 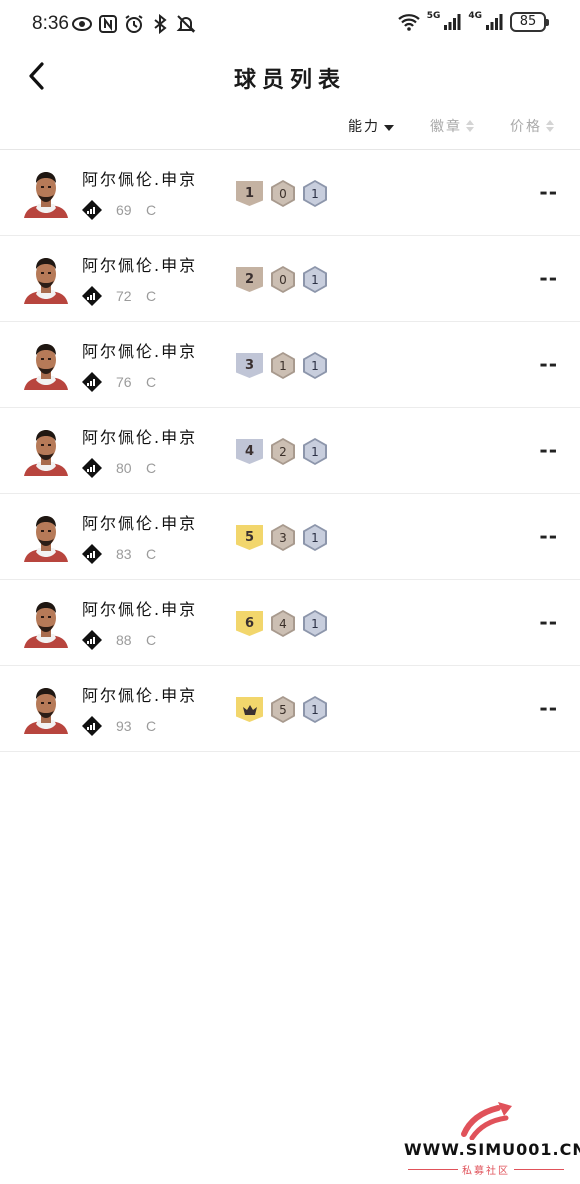 What do you see at coordinates (160, 24) in the screenshot?
I see `bluetooth-icon` at bounding box center [160, 24].